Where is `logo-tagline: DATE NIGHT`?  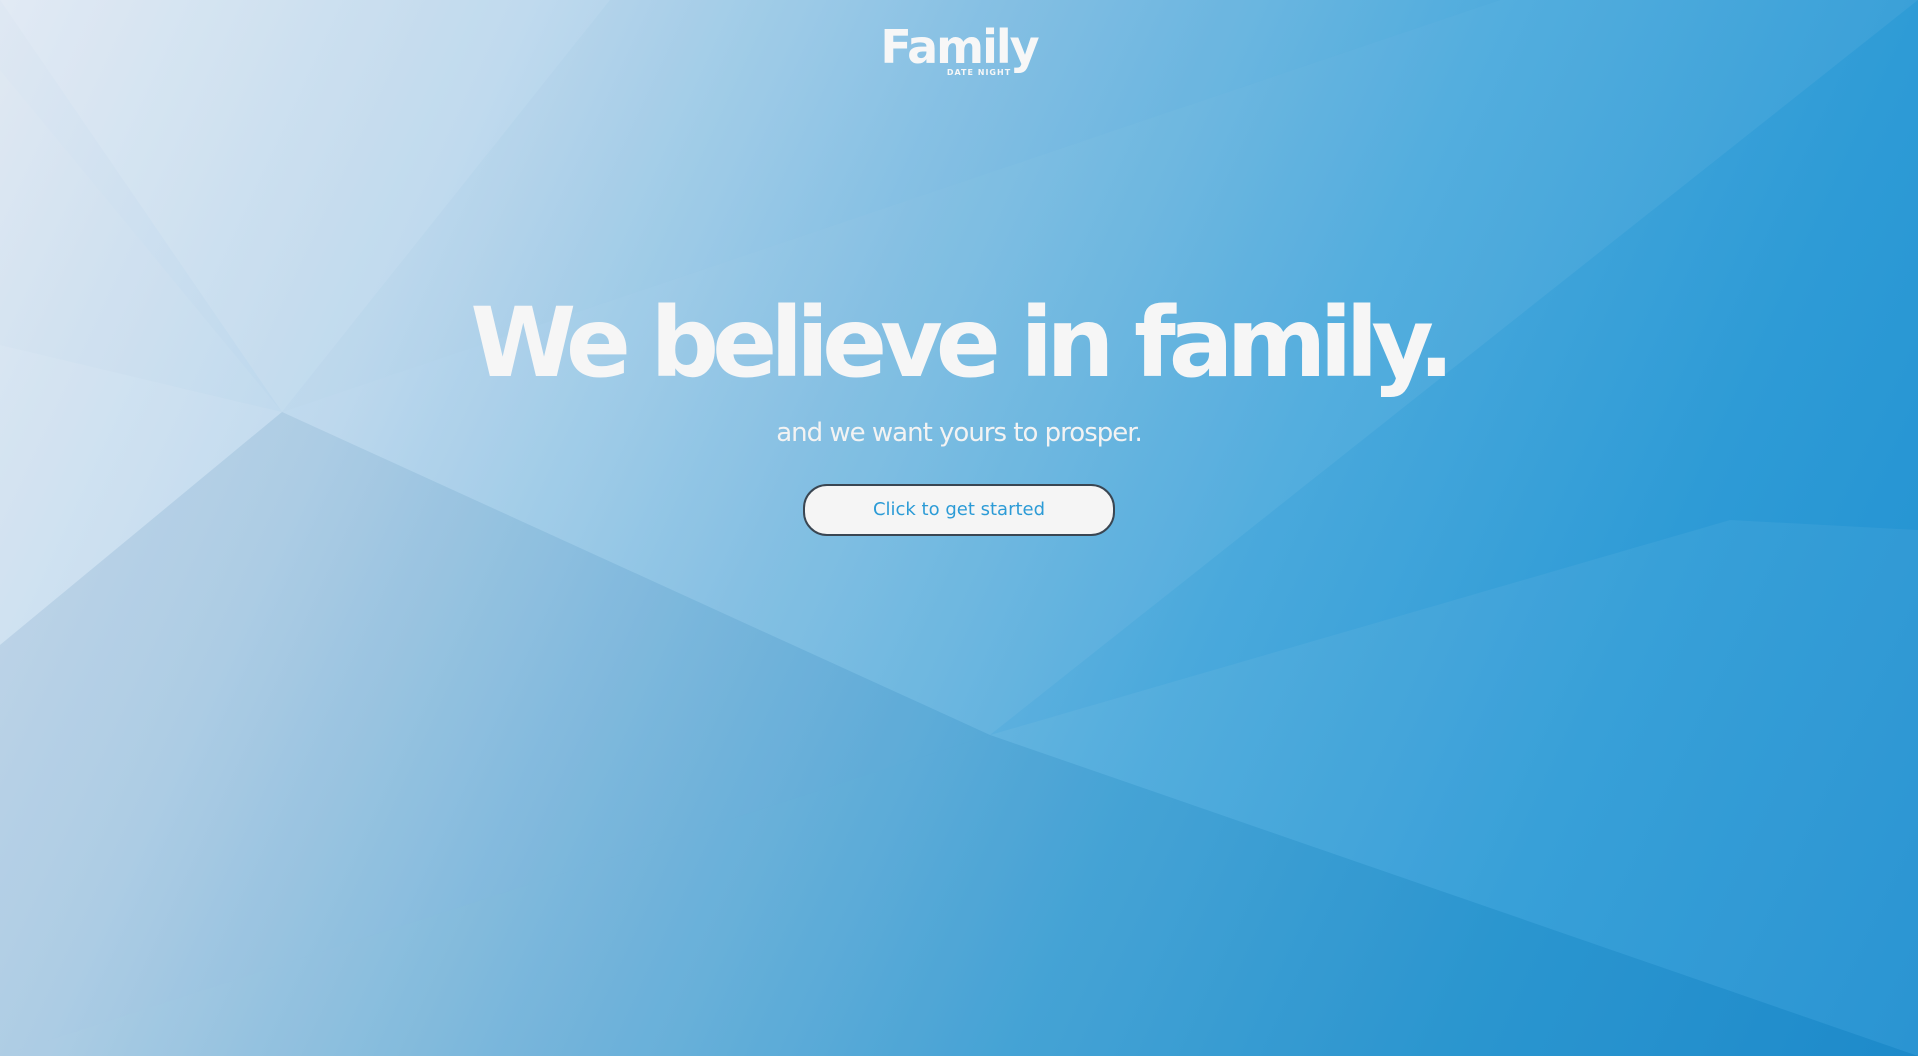
logo-tagline: DATE NIGHT is located at coordinates (979, 72).